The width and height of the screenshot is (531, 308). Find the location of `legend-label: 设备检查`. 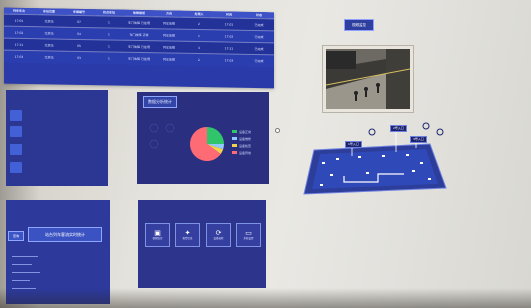

legend-label: 设备检查 is located at coordinates (245, 145).